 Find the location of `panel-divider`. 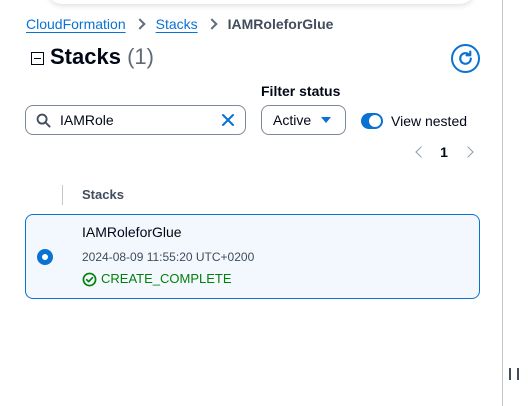

panel-divider is located at coordinates (502, 203).